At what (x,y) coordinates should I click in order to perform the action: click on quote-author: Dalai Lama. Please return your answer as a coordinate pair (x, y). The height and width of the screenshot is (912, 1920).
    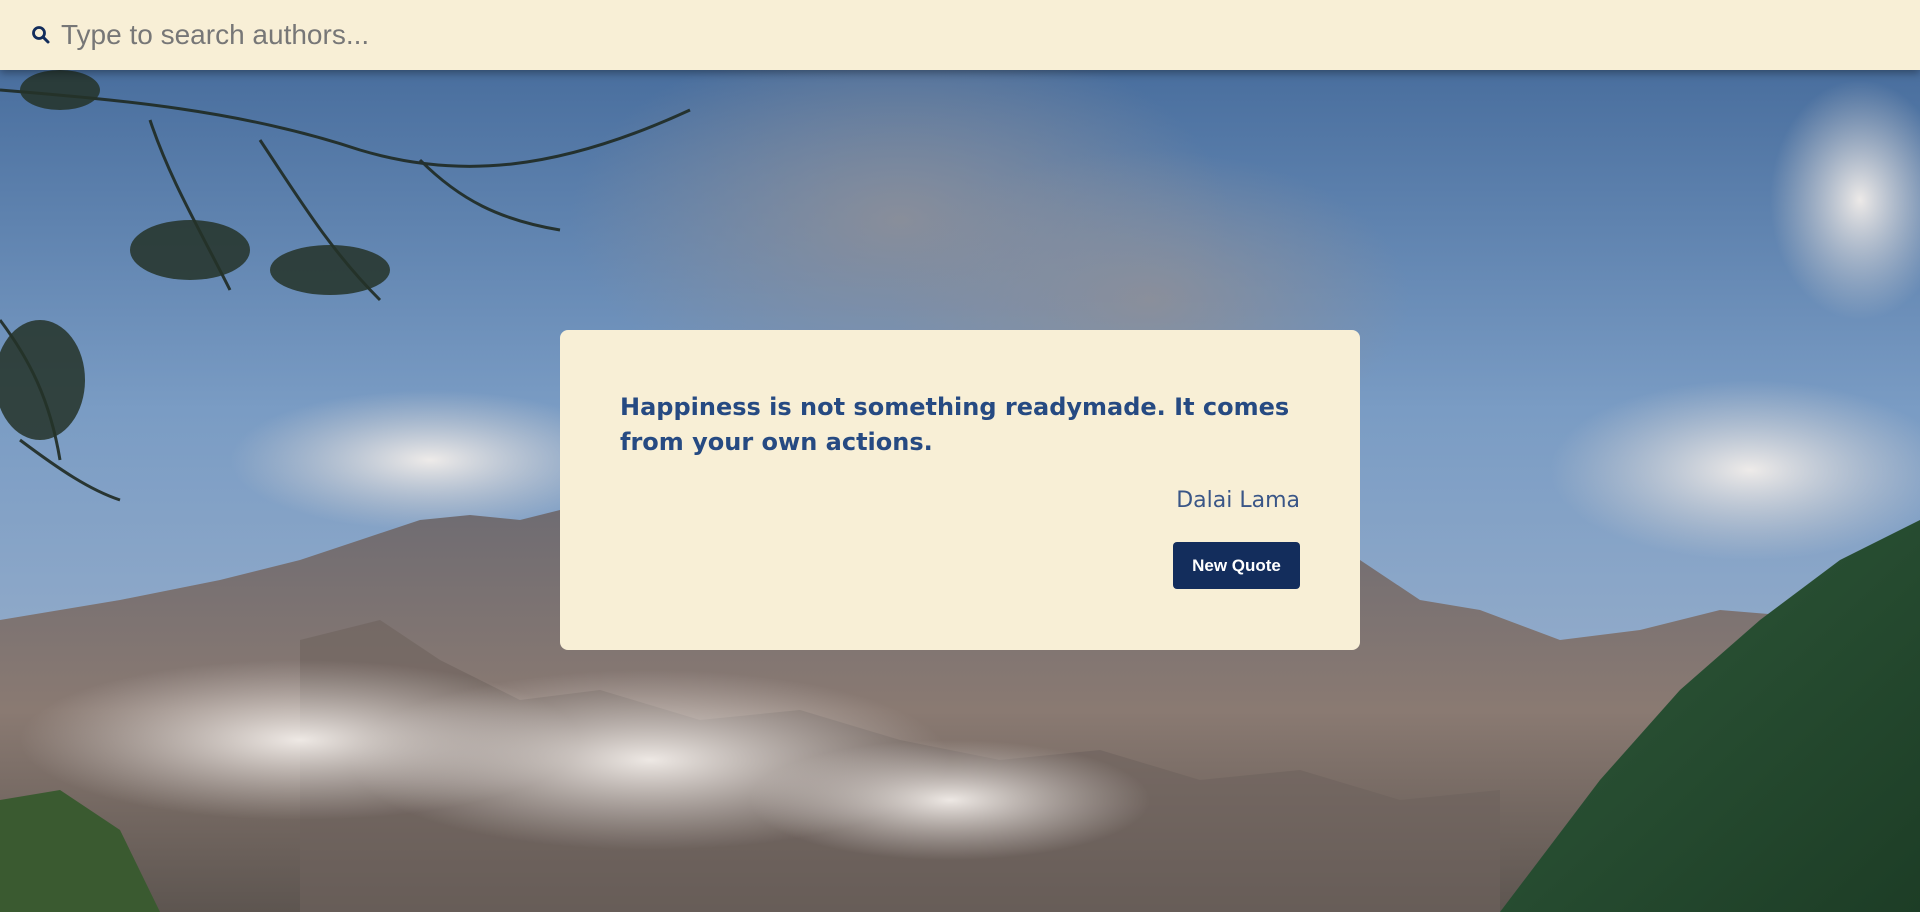
    Looking at the image, I should click on (1238, 500).